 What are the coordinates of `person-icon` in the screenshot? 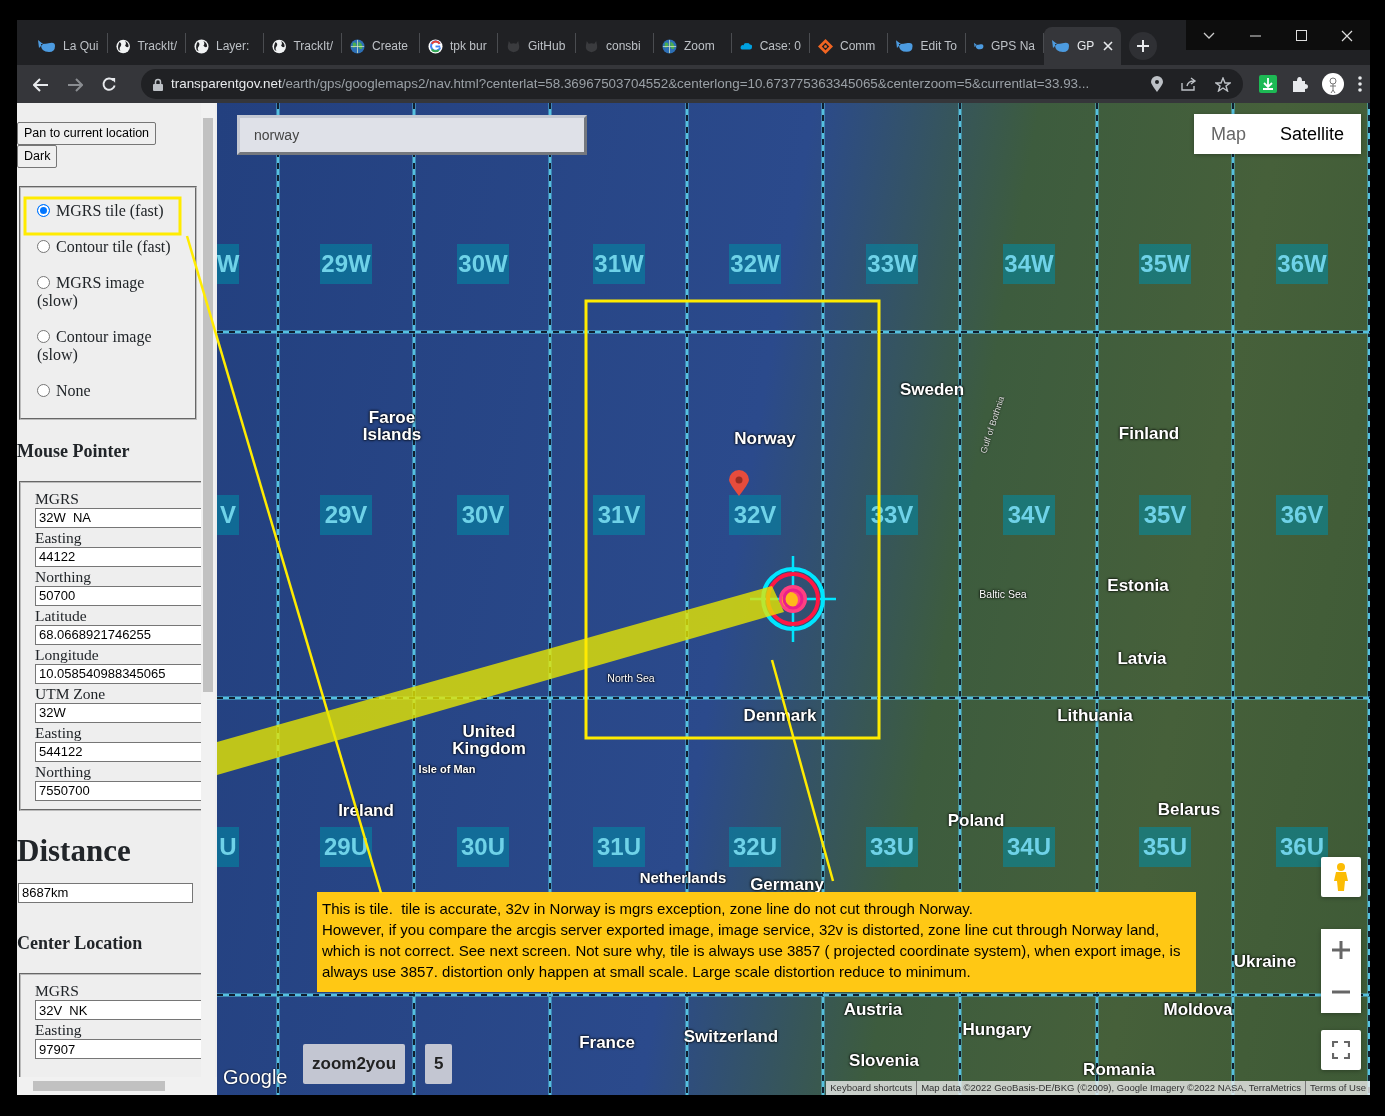 It's located at (1341, 877).